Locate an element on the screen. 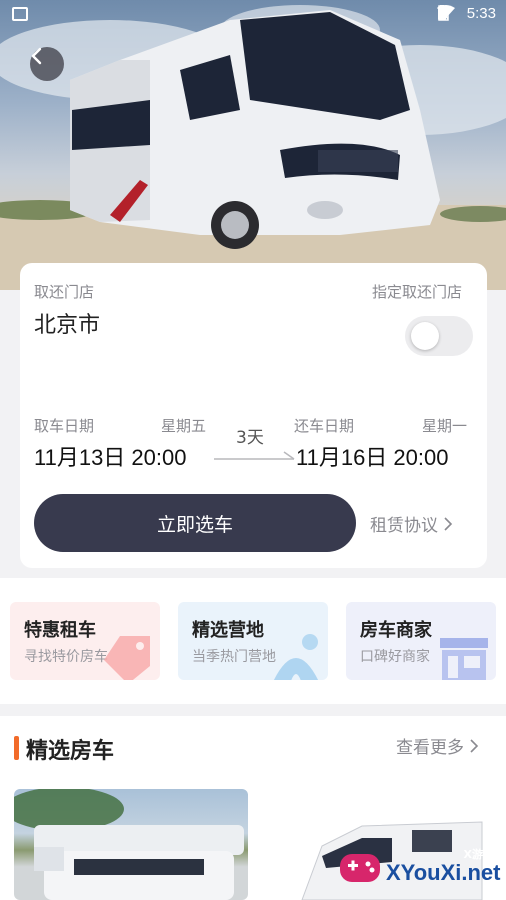 This screenshot has width=506, height=900. duration-arrow-icon is located at coordinates (254, 455).